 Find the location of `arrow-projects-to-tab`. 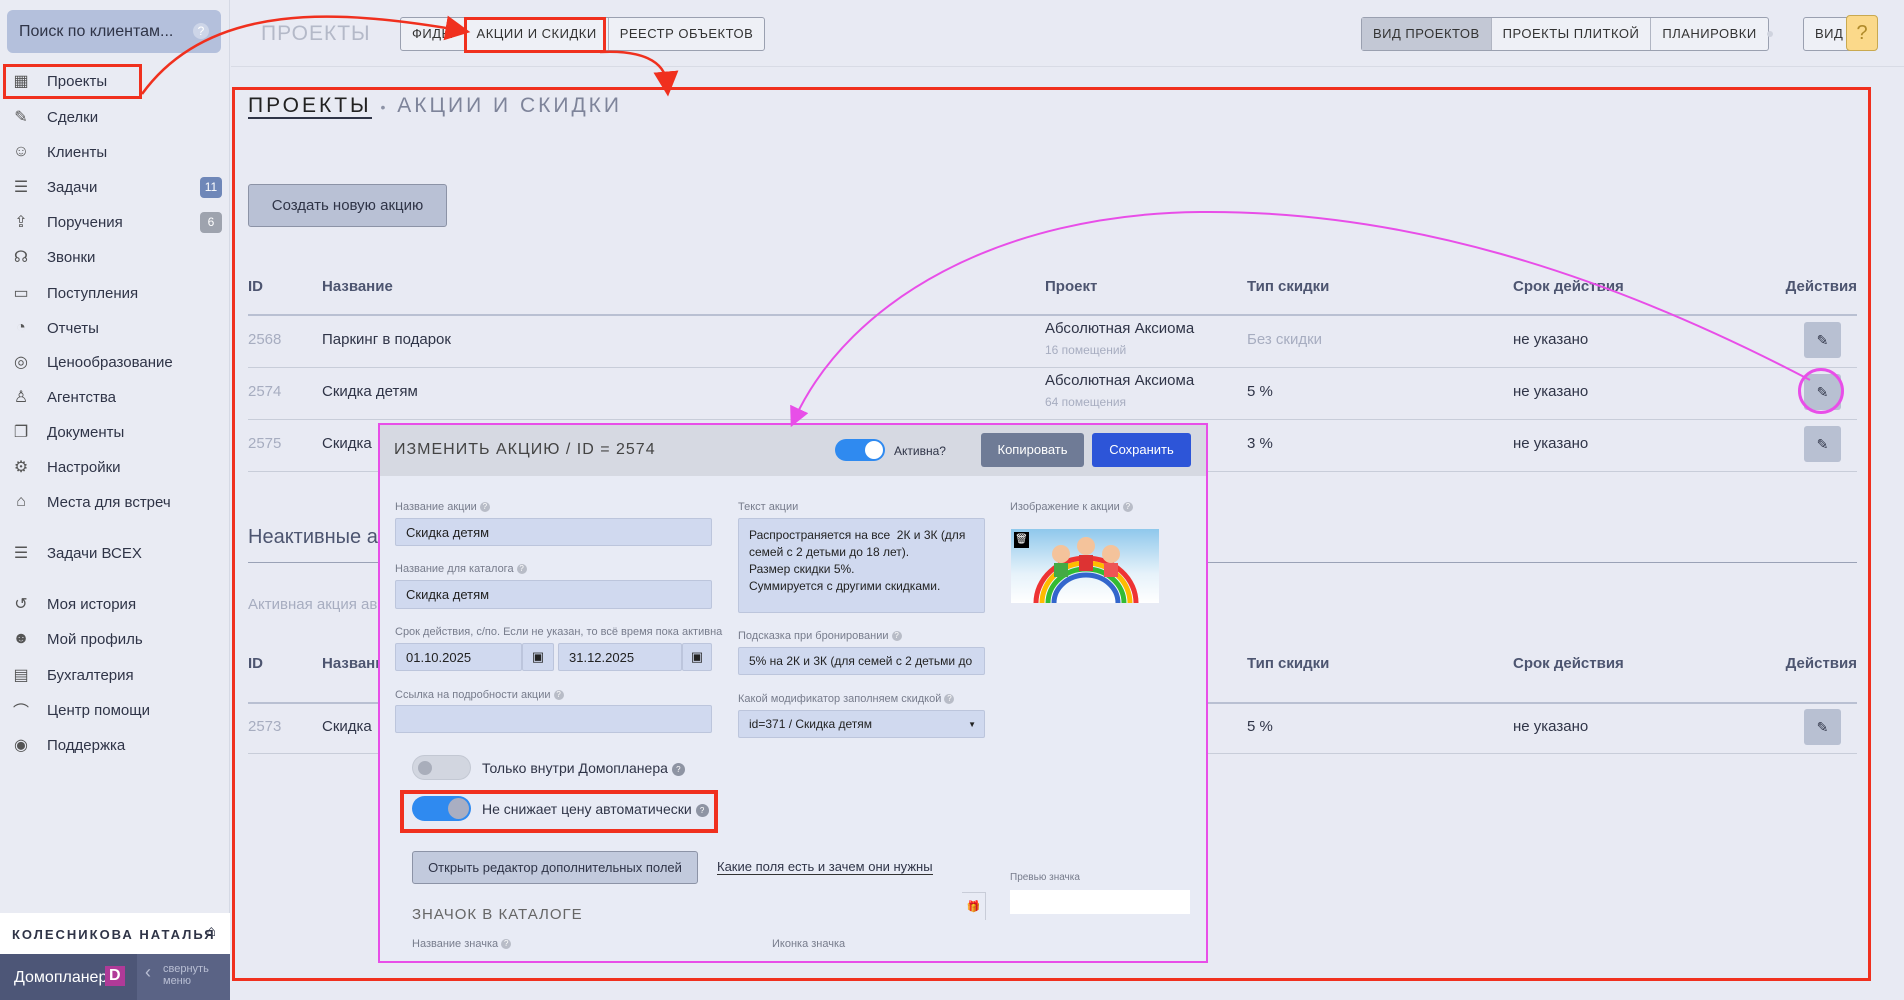

arrow-projects-to-tab is located at coordinates (305, 55).